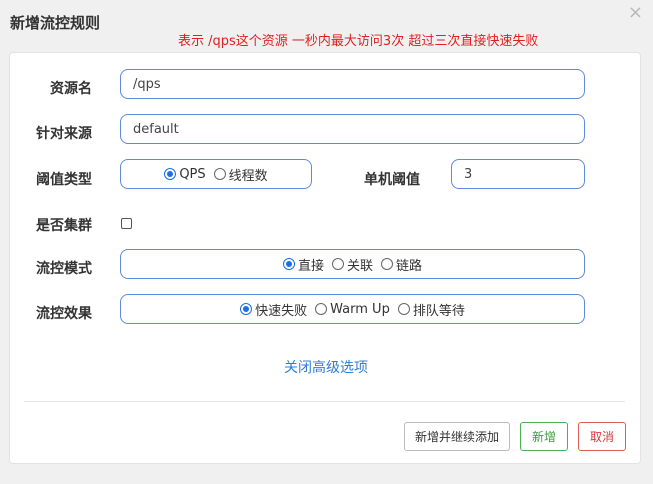 This screenshot has width=653, height=484. I want to click on flow-effect-option-queue: 排队等待, so click(431, 309).